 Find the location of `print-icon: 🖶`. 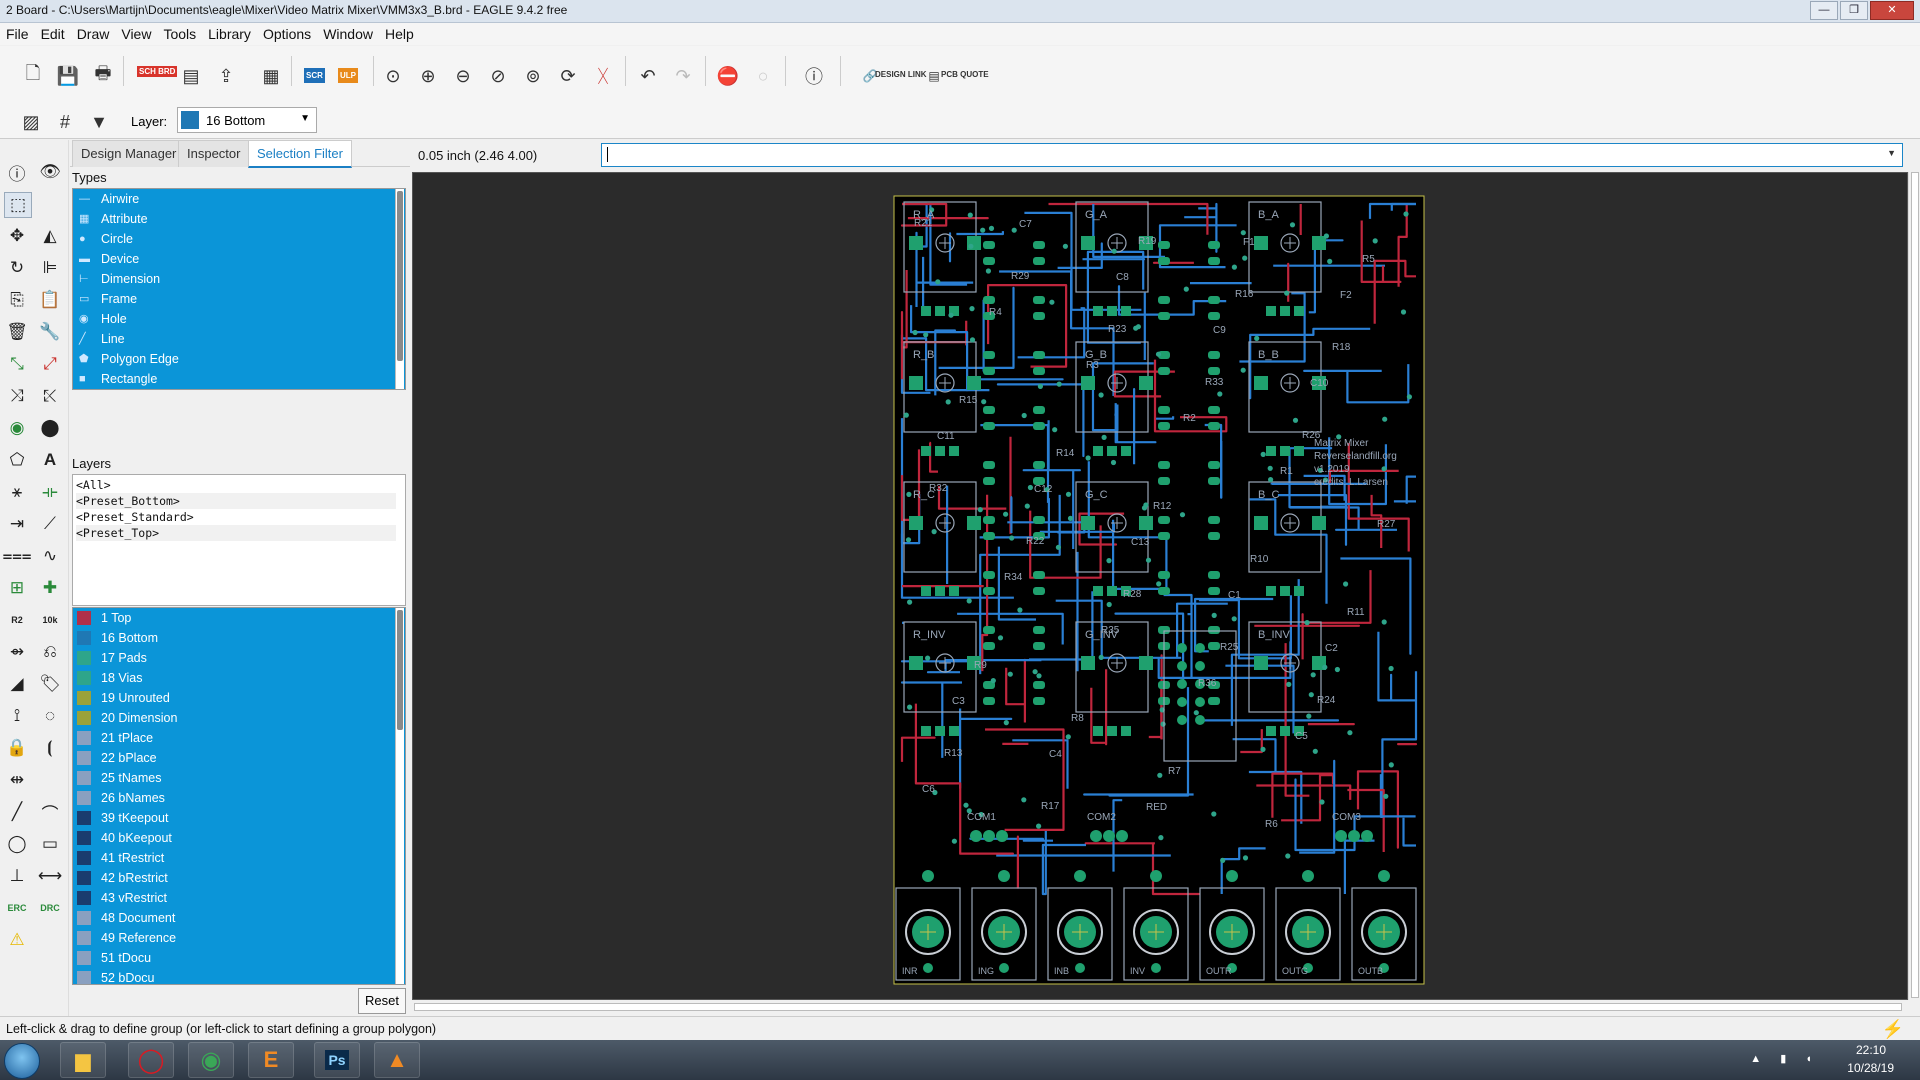

print-icon: 🖶 is located at coordinates (103, 76).